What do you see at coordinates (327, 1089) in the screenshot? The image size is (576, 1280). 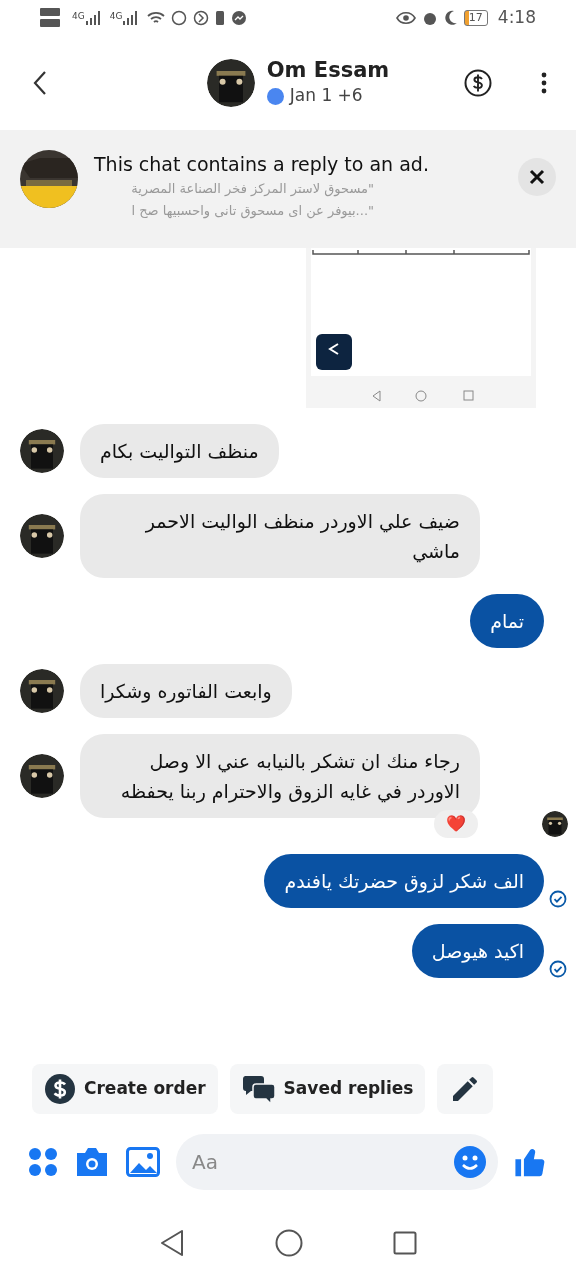 I see `saved-replies-button: Saved replies` at bounding box center [327, 1089].